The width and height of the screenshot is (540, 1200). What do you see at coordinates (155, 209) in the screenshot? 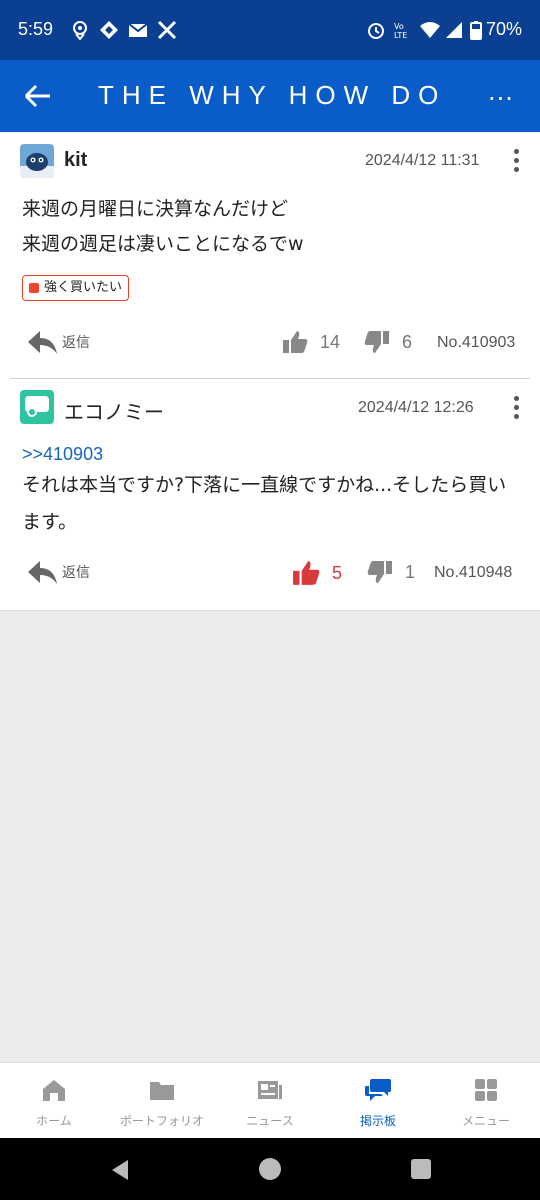
I see `post-text-line: 来週の月曜日に決算なんだけど` at bounding box center [155, 209].